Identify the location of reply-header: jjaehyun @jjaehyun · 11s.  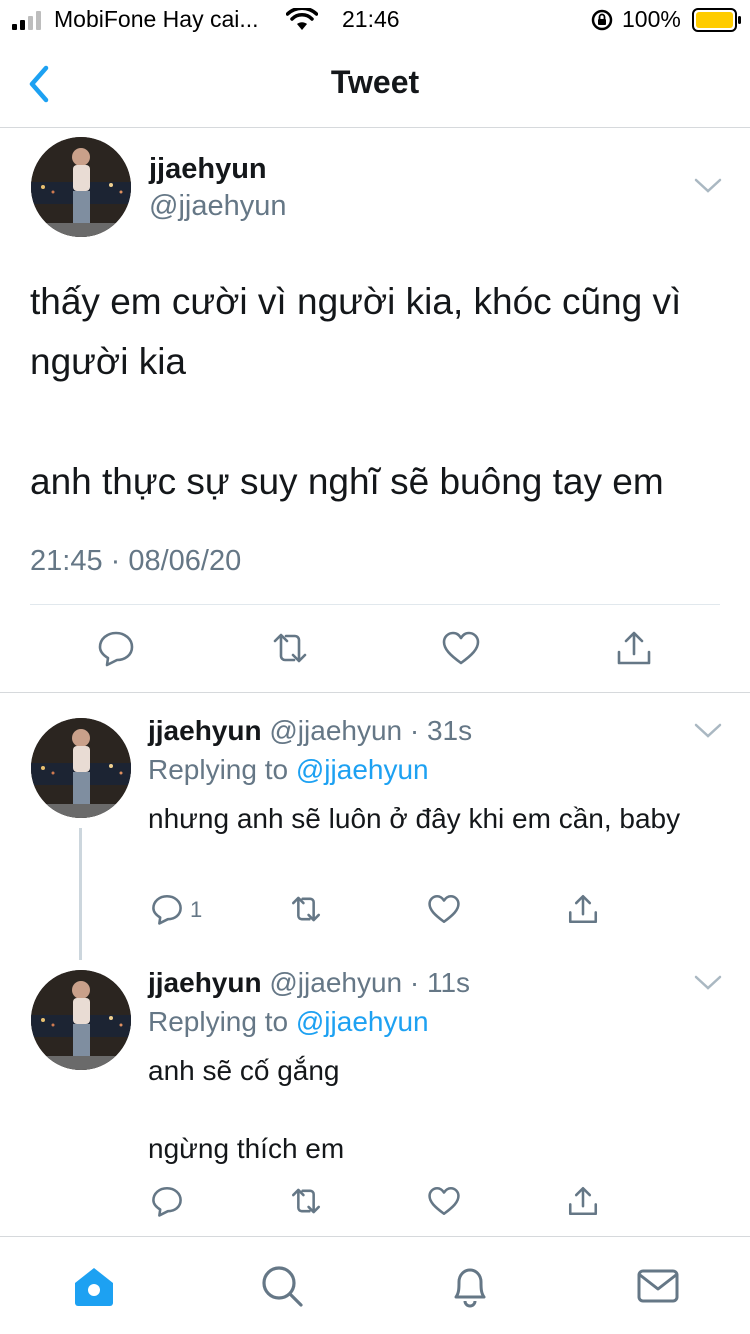
(309, 983).